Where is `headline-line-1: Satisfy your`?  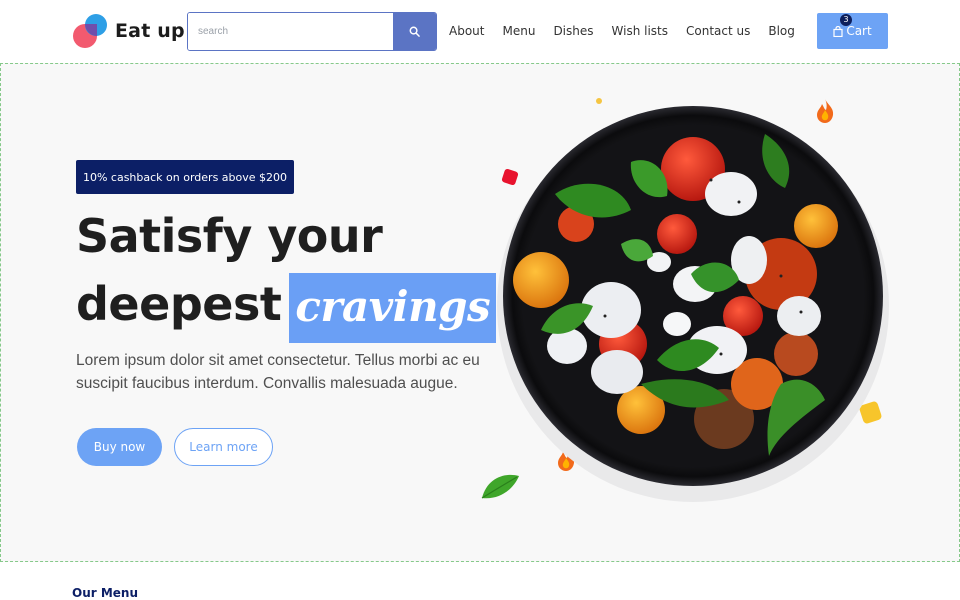 headline-line-1: Satisfy your is located at coordinates (229, 236).